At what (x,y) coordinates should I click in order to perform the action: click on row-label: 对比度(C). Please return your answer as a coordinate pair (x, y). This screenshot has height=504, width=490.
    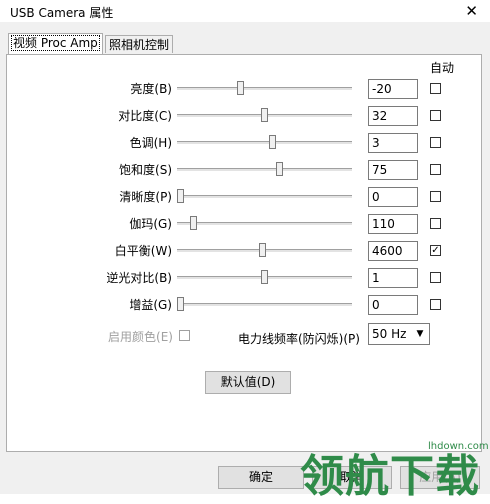
    Looking at the image, I should click on (145, 116).